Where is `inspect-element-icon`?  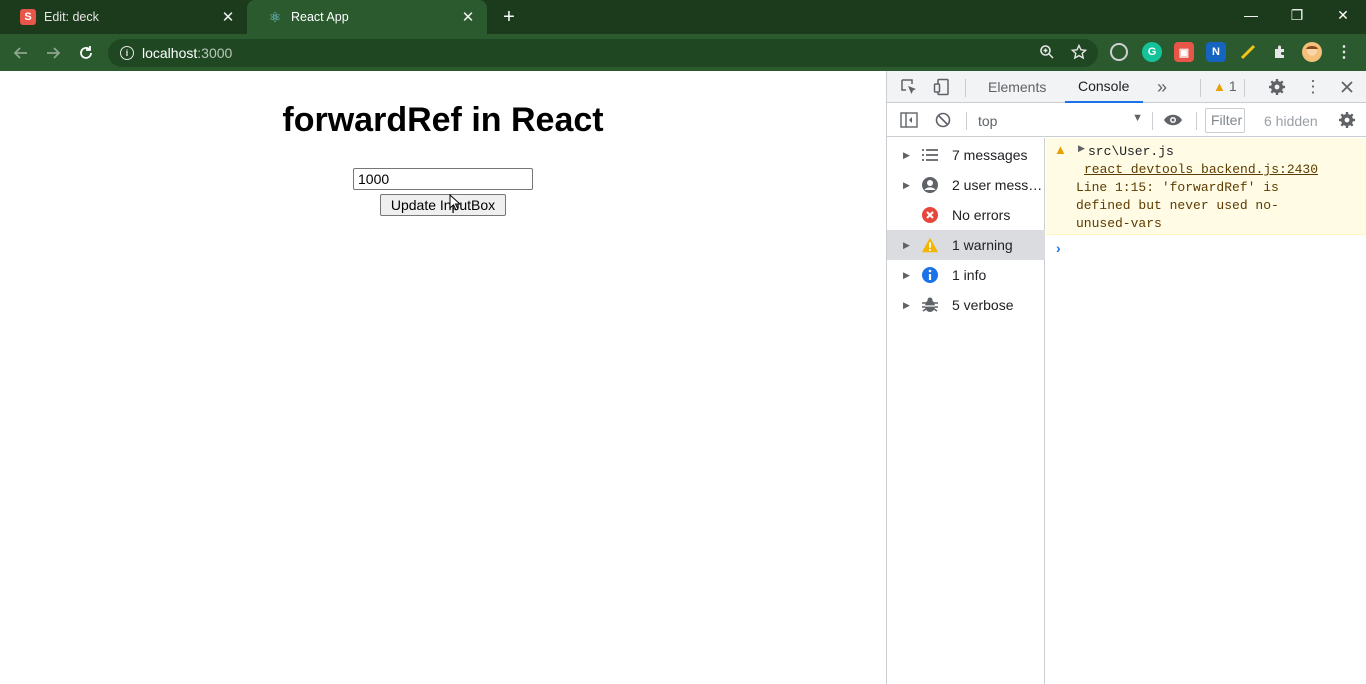
inspect-element-icon is located at coordinates (909, 87).